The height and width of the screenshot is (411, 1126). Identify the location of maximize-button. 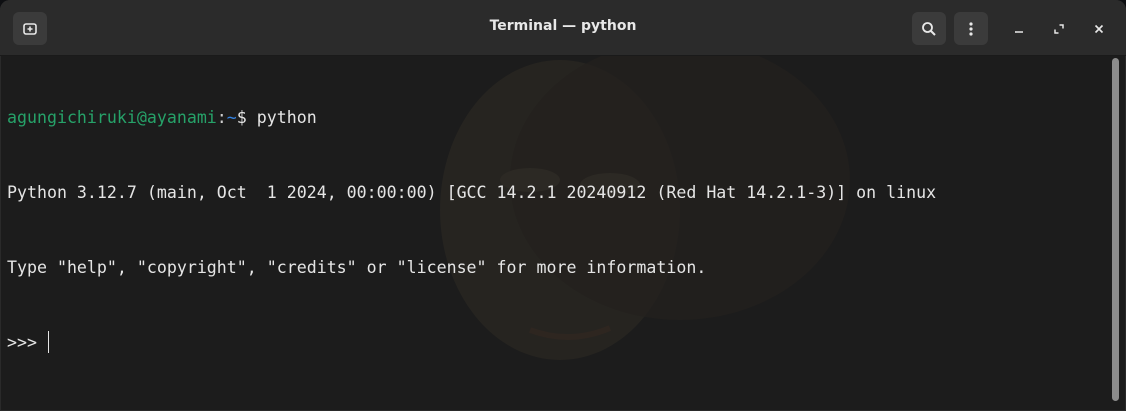
(1059, 29).